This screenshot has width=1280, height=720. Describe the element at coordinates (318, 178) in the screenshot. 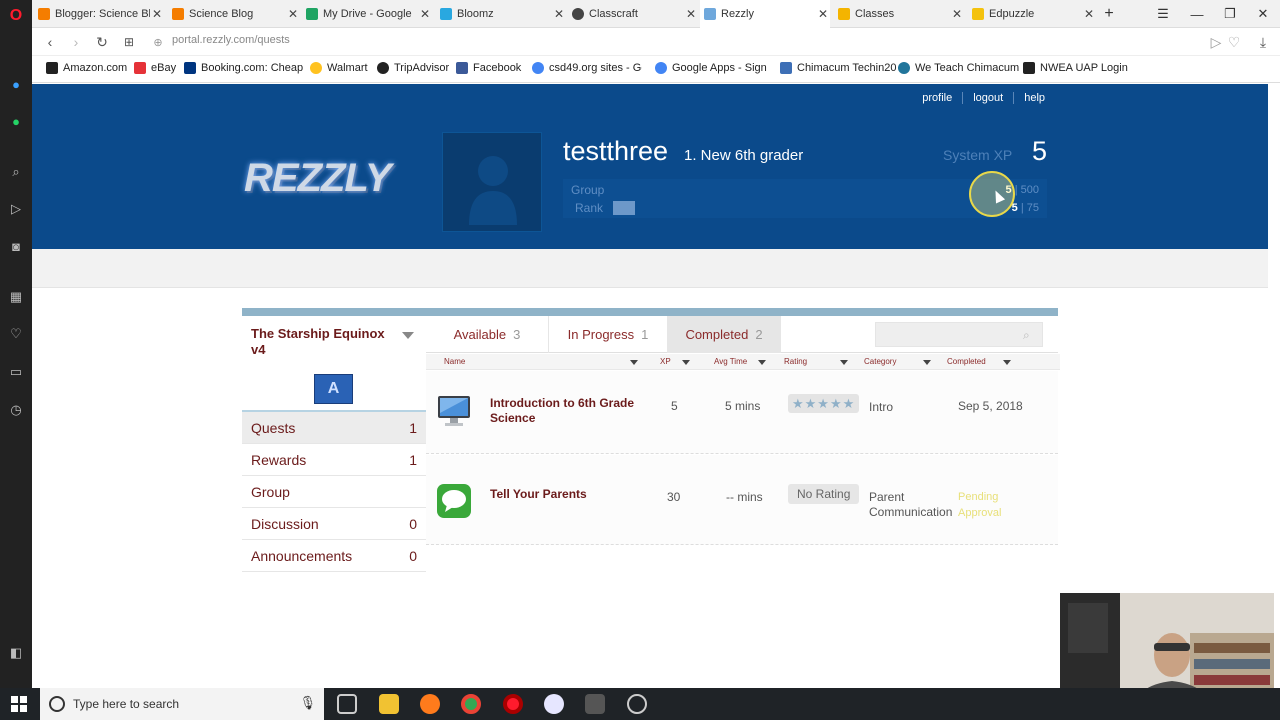

I see `rezzly-logo: REZZLY` at that location.